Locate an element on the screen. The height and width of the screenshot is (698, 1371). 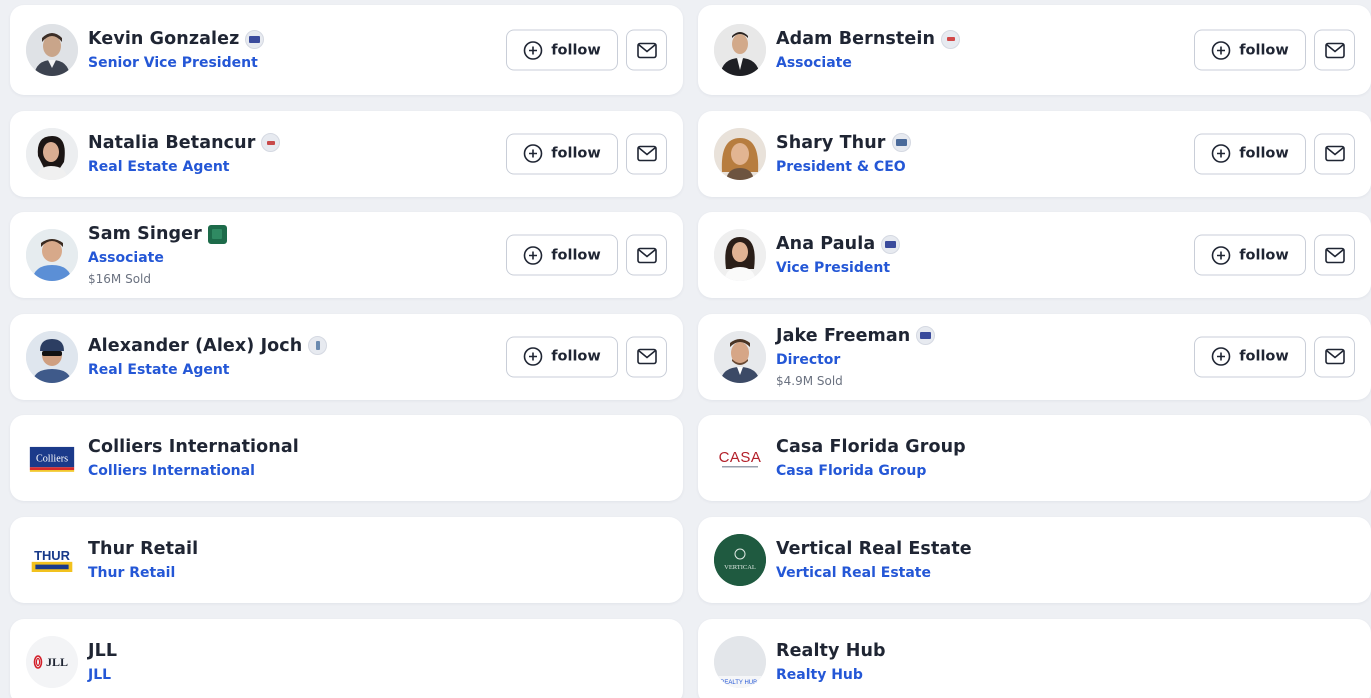
company-subtitle: Casa Florida Group is located at coordinates (871, 471).